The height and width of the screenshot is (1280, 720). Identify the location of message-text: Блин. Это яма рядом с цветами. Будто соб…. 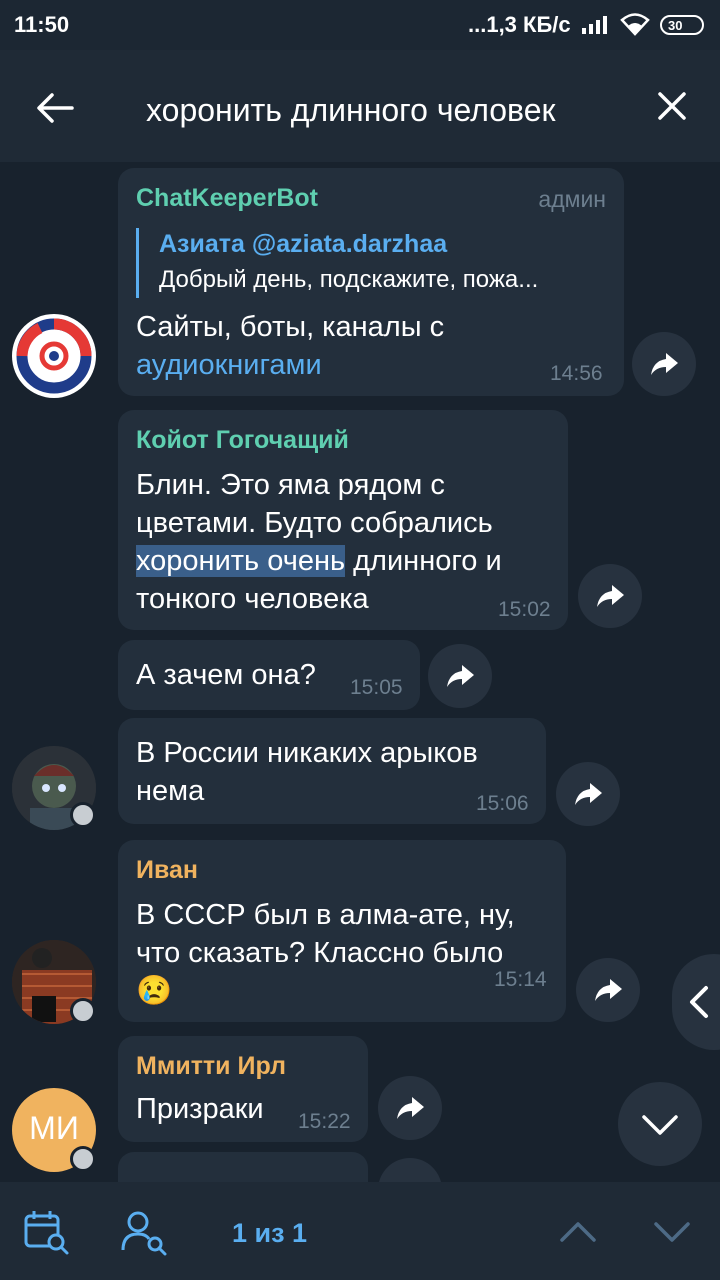
(319, 542).